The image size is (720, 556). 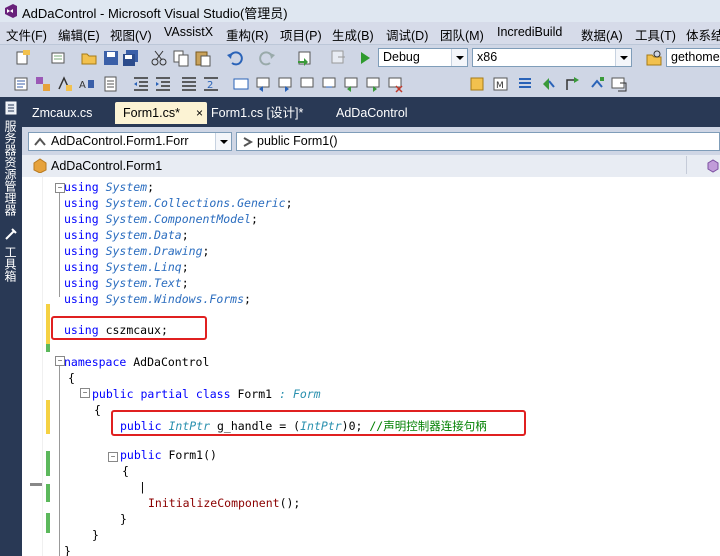 What do you see at coordinates (143, 235) in the screenshot?
I see `namespace-ref: System.Data` at bounding box center [143, 235].